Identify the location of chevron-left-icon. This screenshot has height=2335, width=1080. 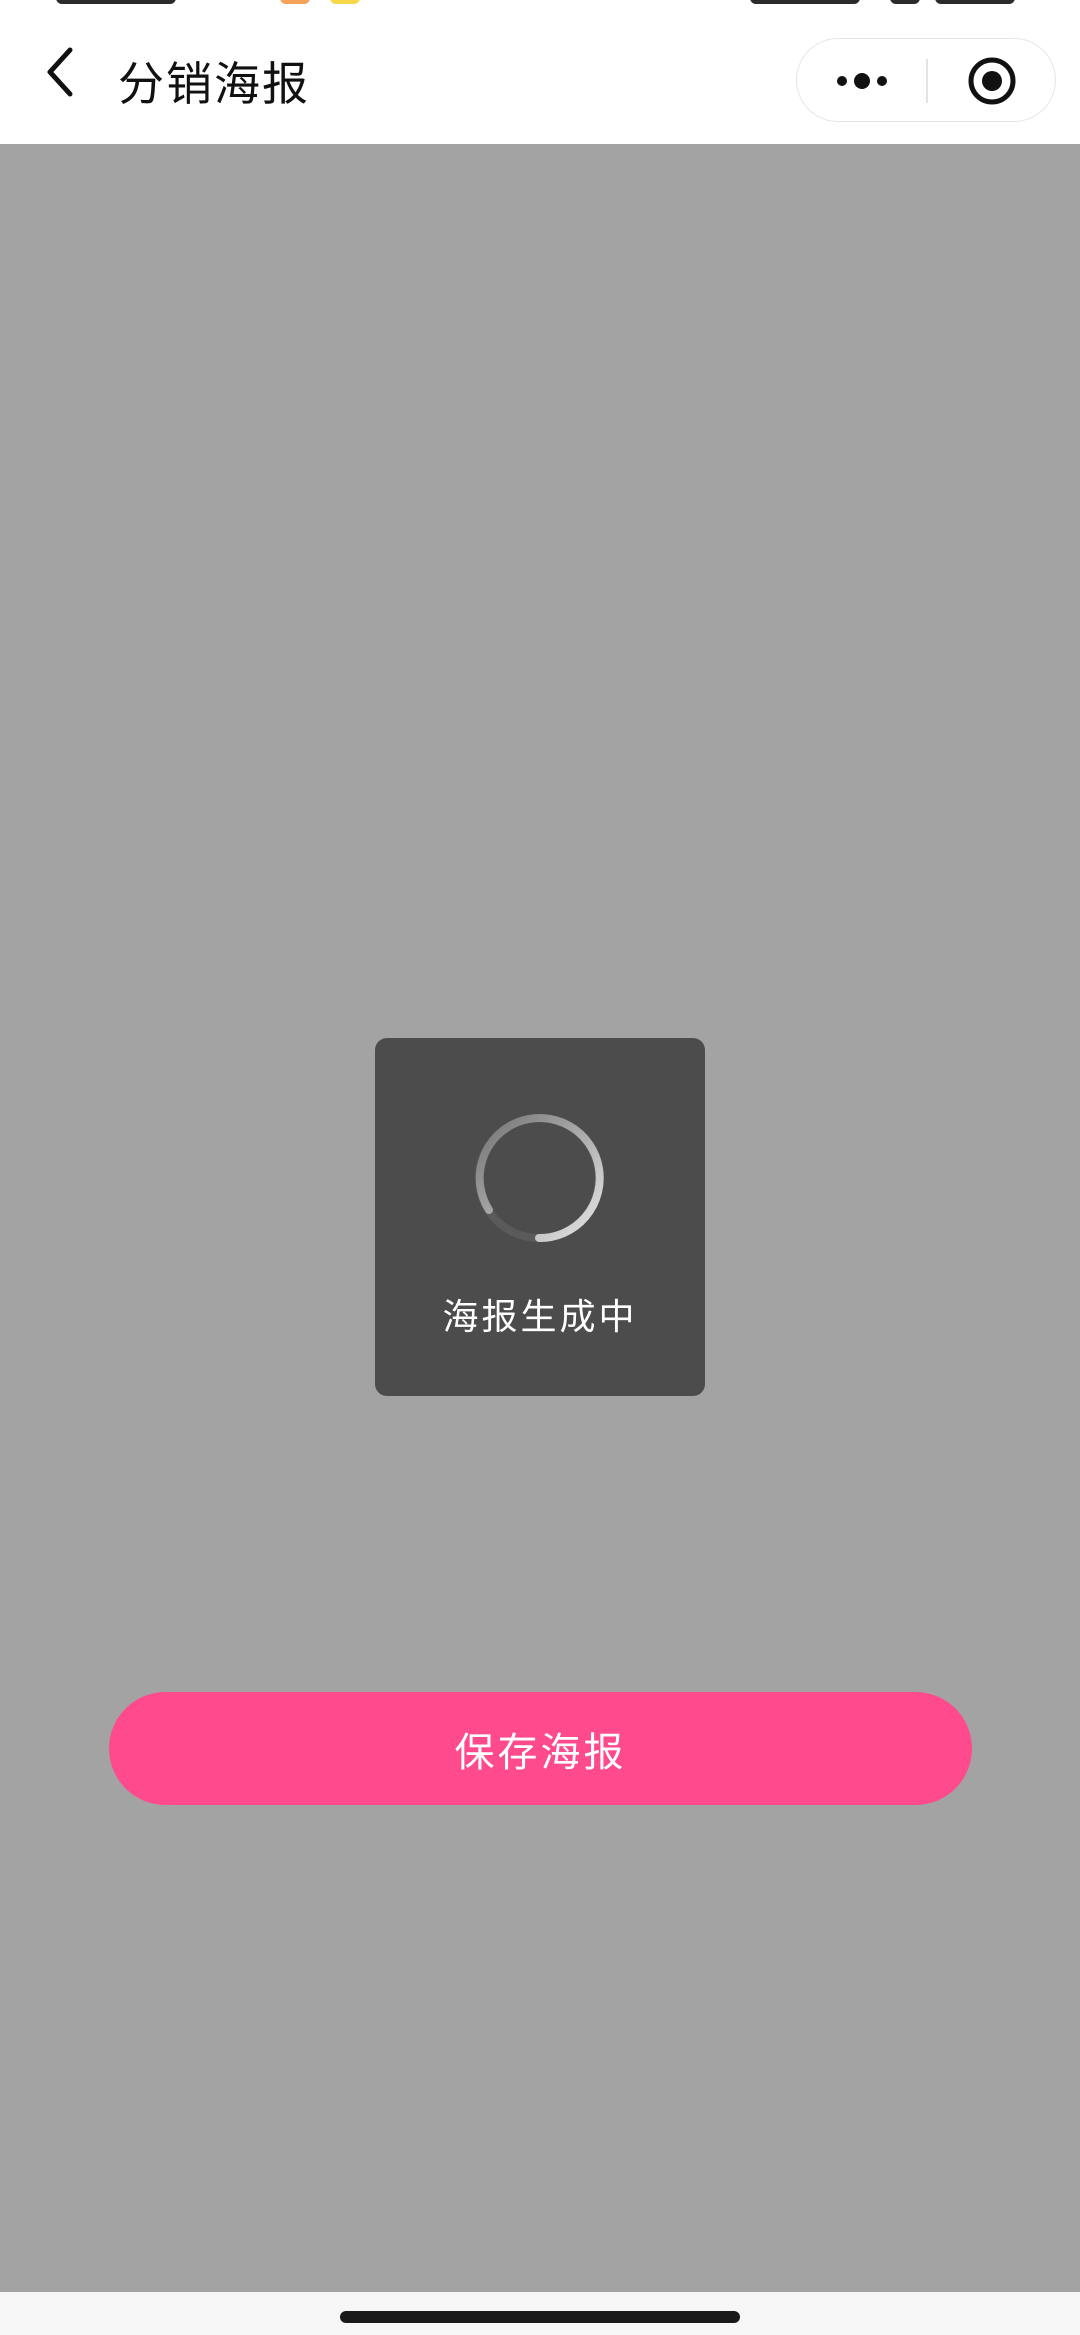
(60, 72).